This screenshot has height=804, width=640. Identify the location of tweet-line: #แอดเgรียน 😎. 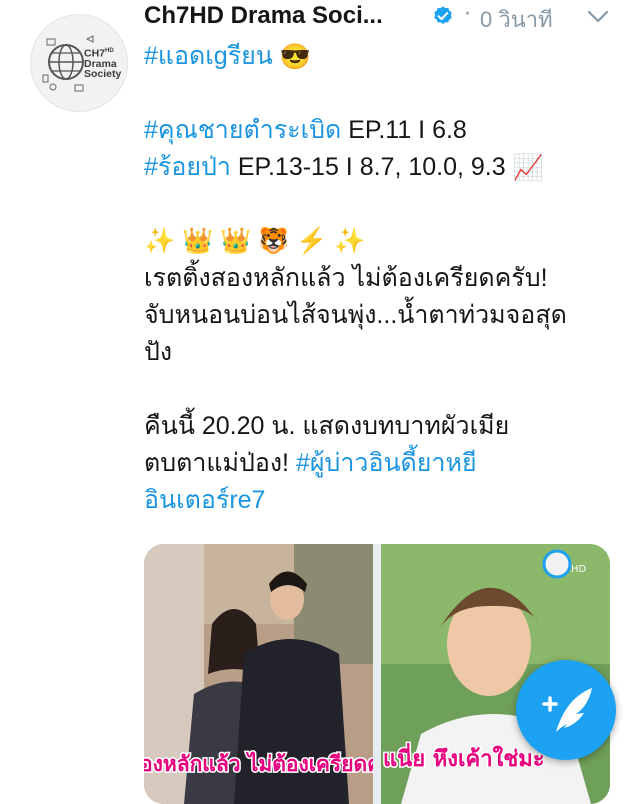
(379, 56).